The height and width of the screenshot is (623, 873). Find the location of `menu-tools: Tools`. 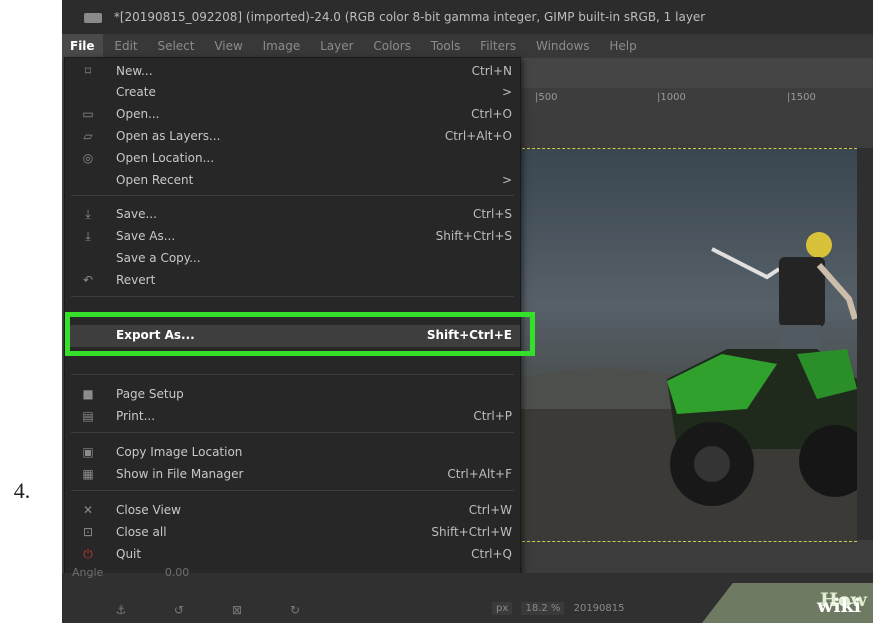

menu-tools: Tools is located at coordinates (446, 46).